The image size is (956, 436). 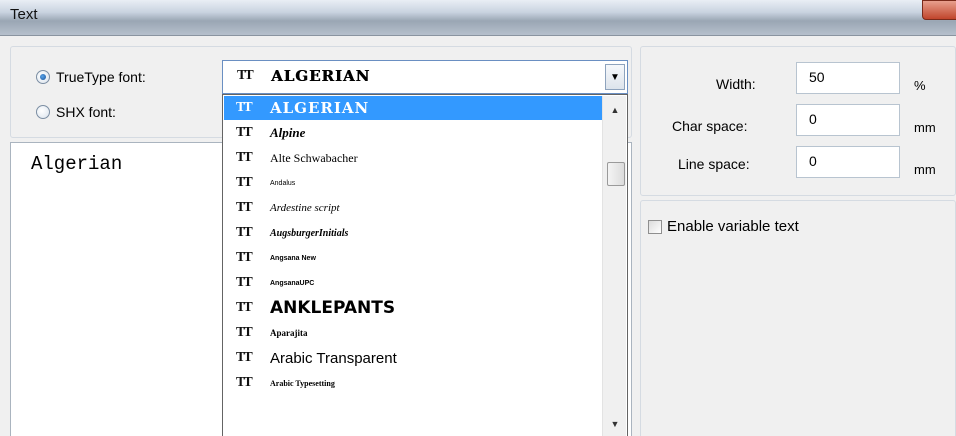 What do you see at coordinates (733, 226) in the screenshot?
I see `enable-variable-text-label: Enable variable text` at bounding box center [733, 226].